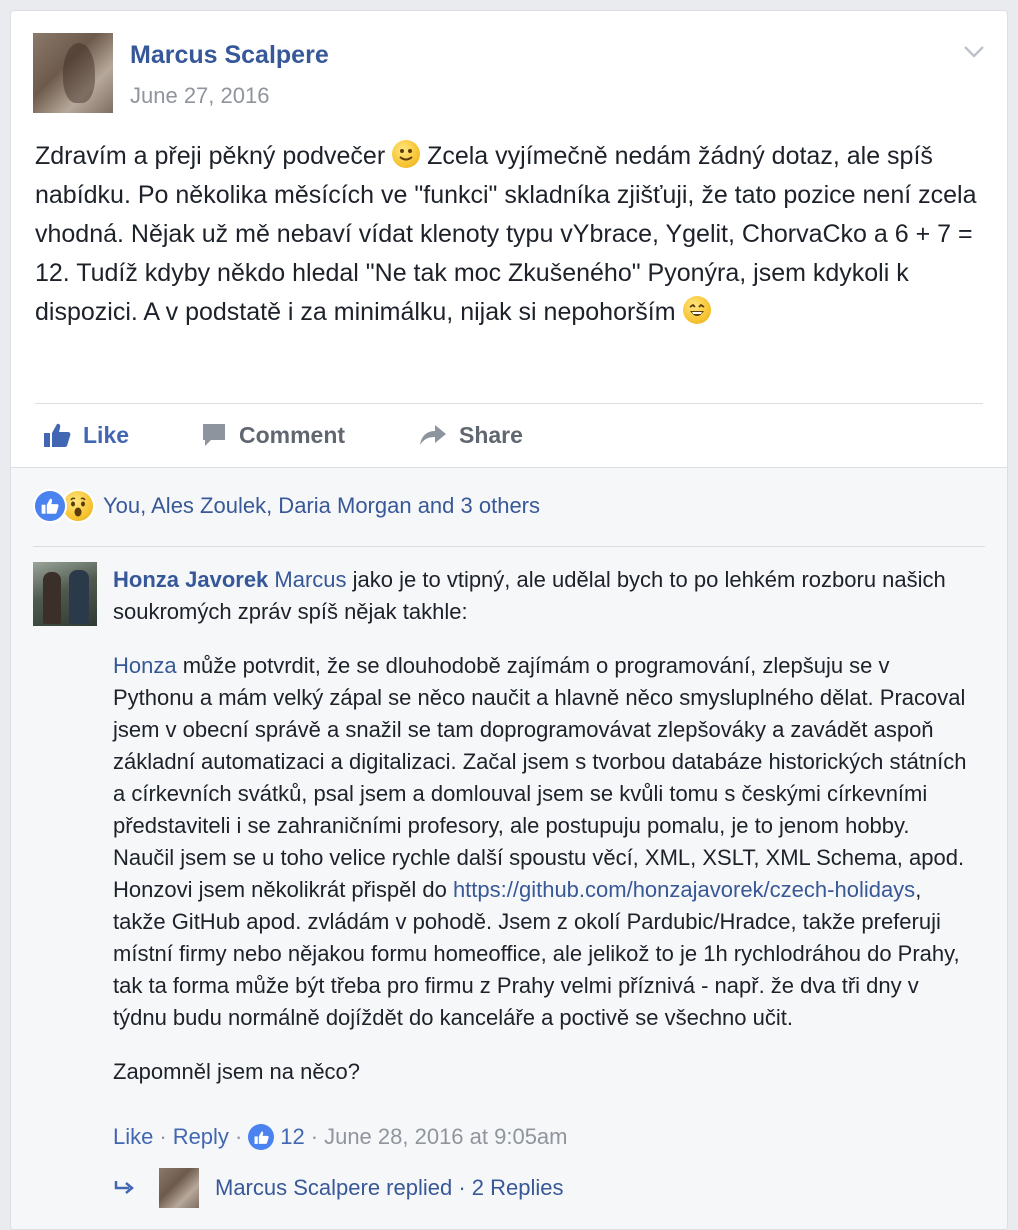  What do you see at coordinates (133, 1137) in the screenshot?
I see `comment-like-link: Like` at bounding box center [133, 1137].